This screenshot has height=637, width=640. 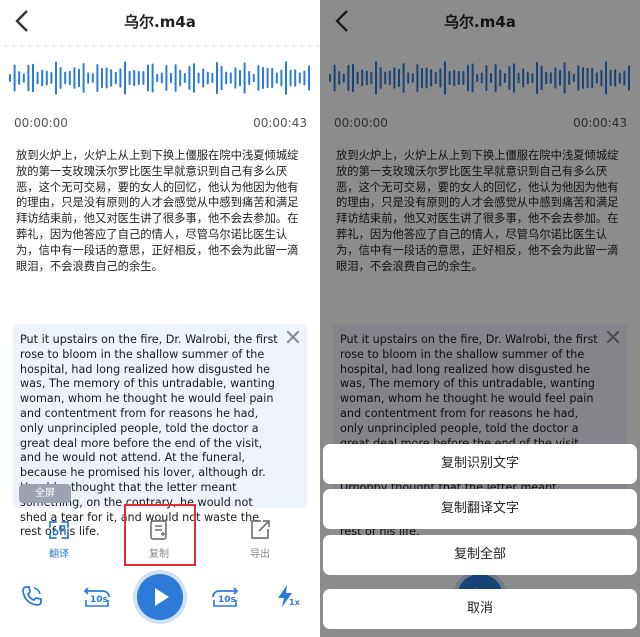 What do you see at coordinates (260, 554) in the screenshot?
I see `export-label: 导出` at bounding box center [260, 554].